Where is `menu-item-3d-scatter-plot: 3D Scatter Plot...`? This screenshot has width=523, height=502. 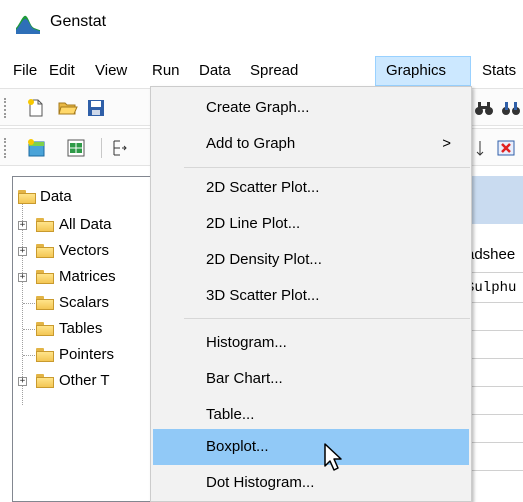 menu-item-3d-scatter-plot: 3D Scatter Plot... is located at coordinates (311, 296).